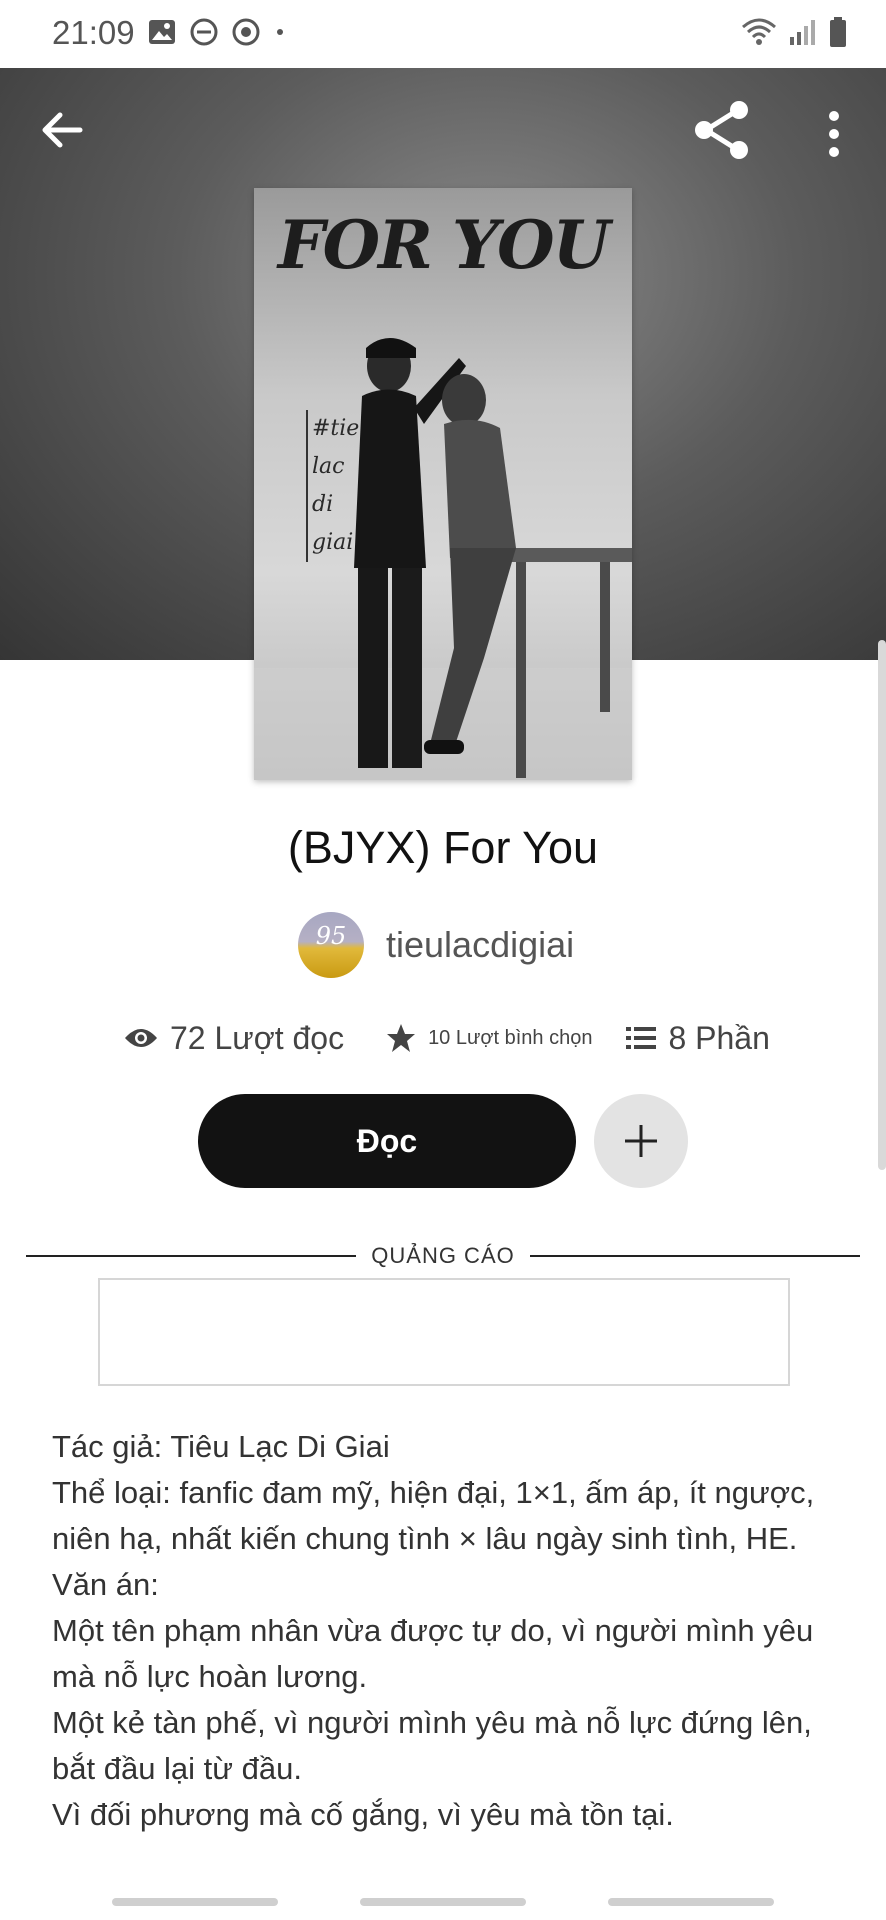  I want to click on ad-label-row: QUẢNG CÁO, so click(443, 1255).